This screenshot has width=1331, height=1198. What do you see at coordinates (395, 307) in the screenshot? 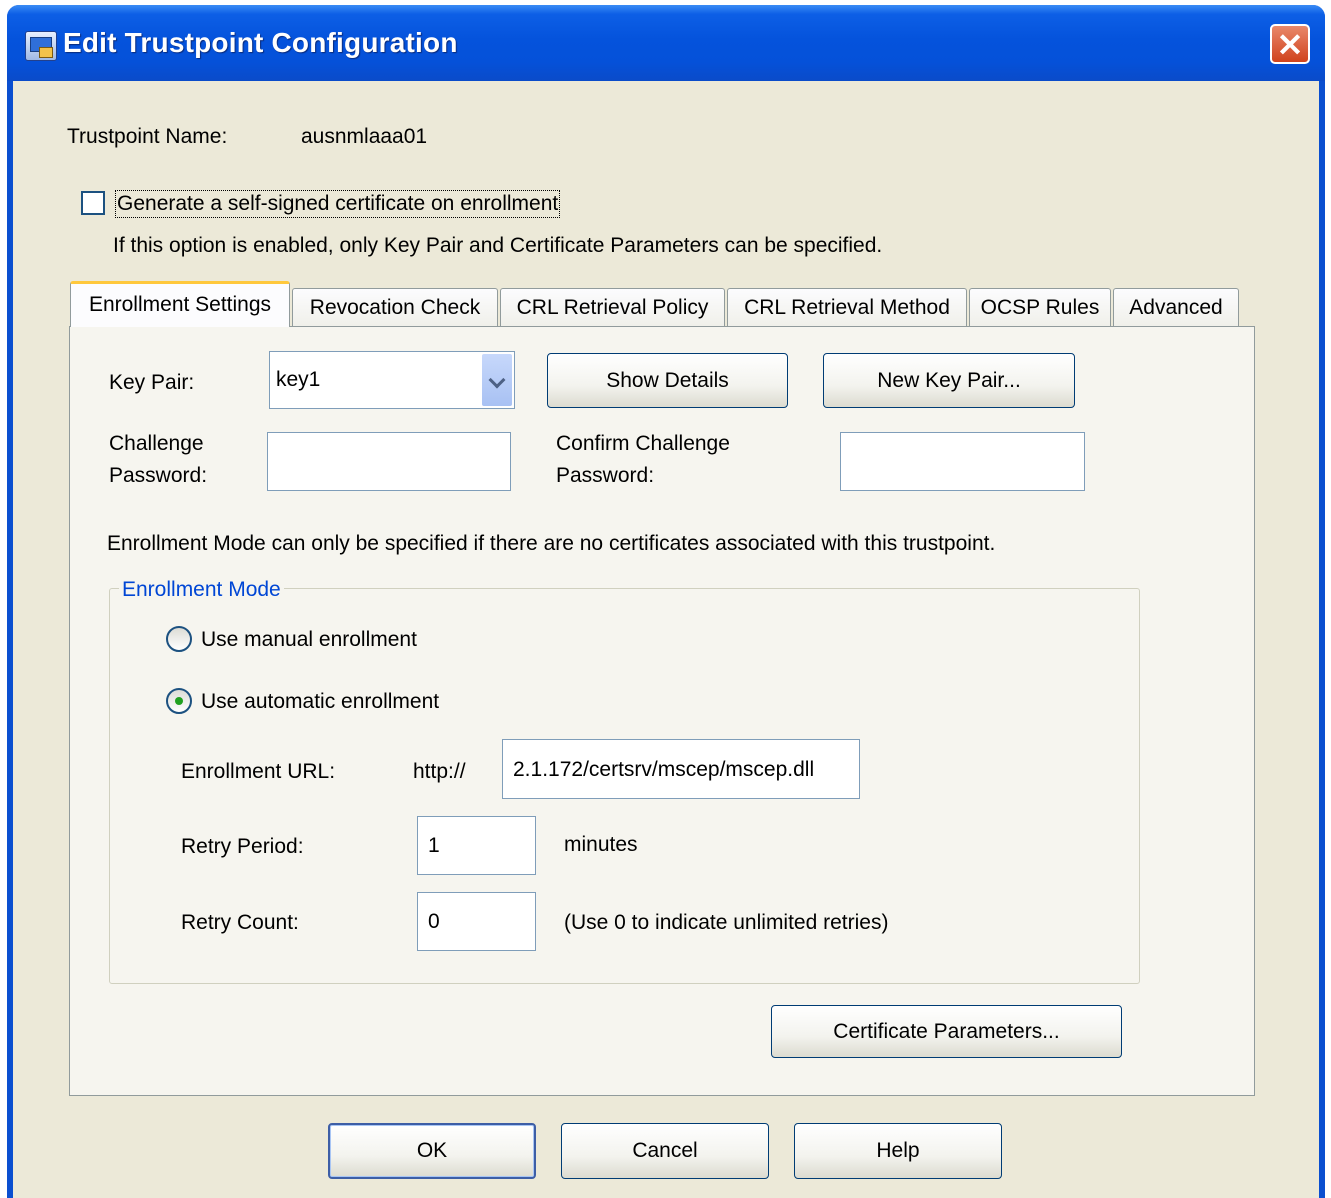
I see `tab-revocation-check: Revocation Check` at bounding box center [395, 307].